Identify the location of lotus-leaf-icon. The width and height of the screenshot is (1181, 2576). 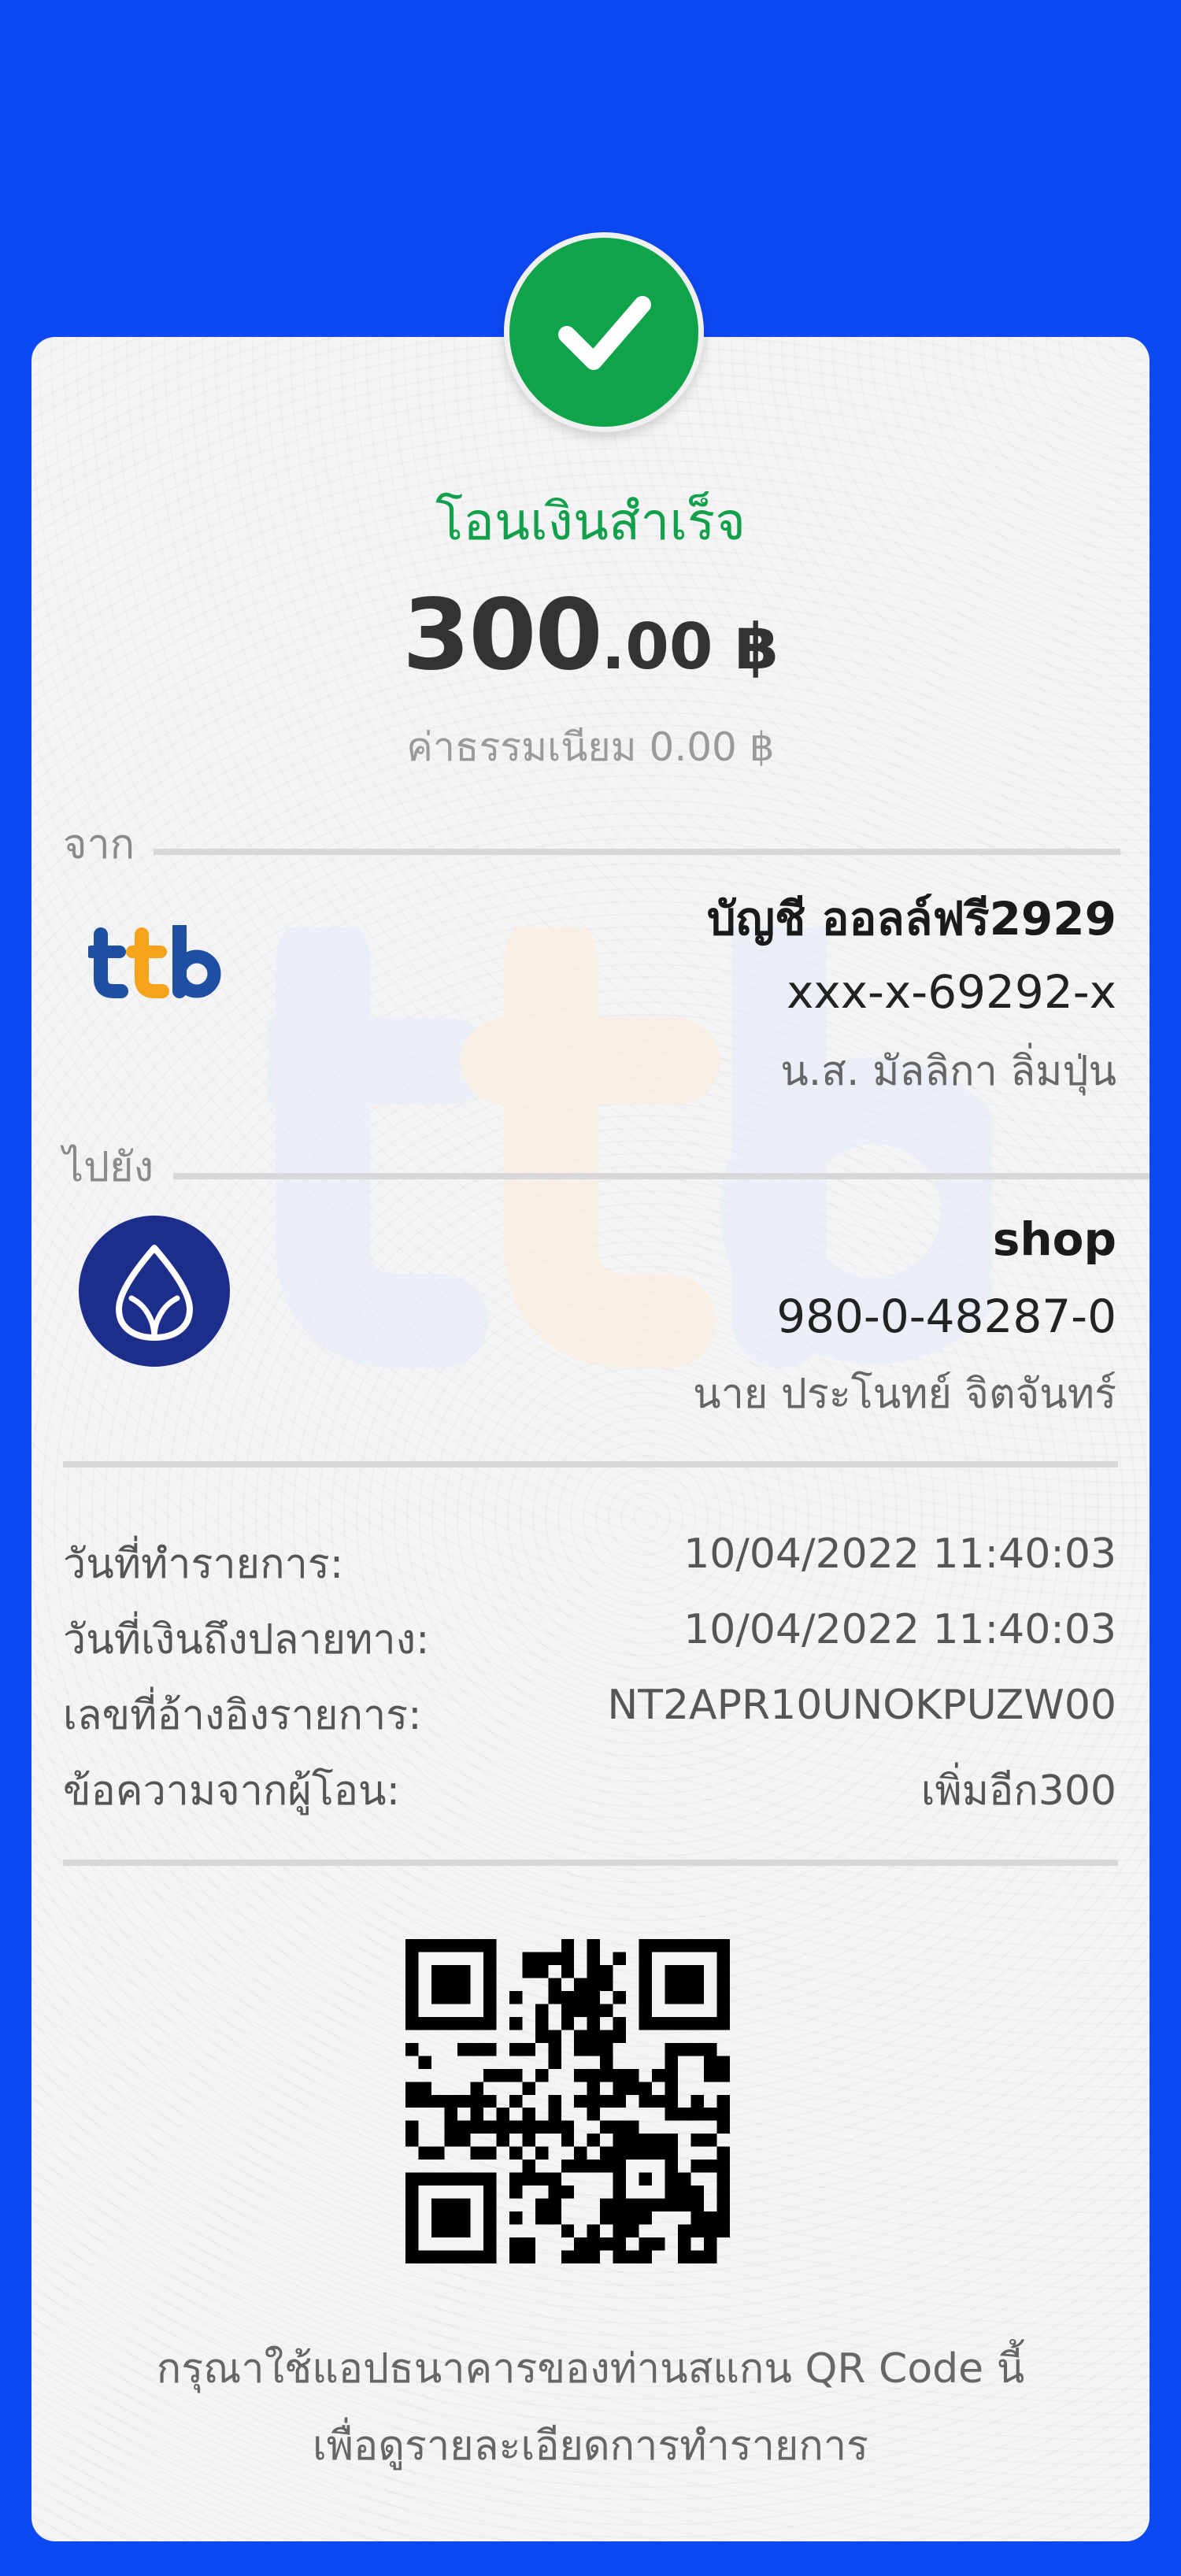
(155, 1293).